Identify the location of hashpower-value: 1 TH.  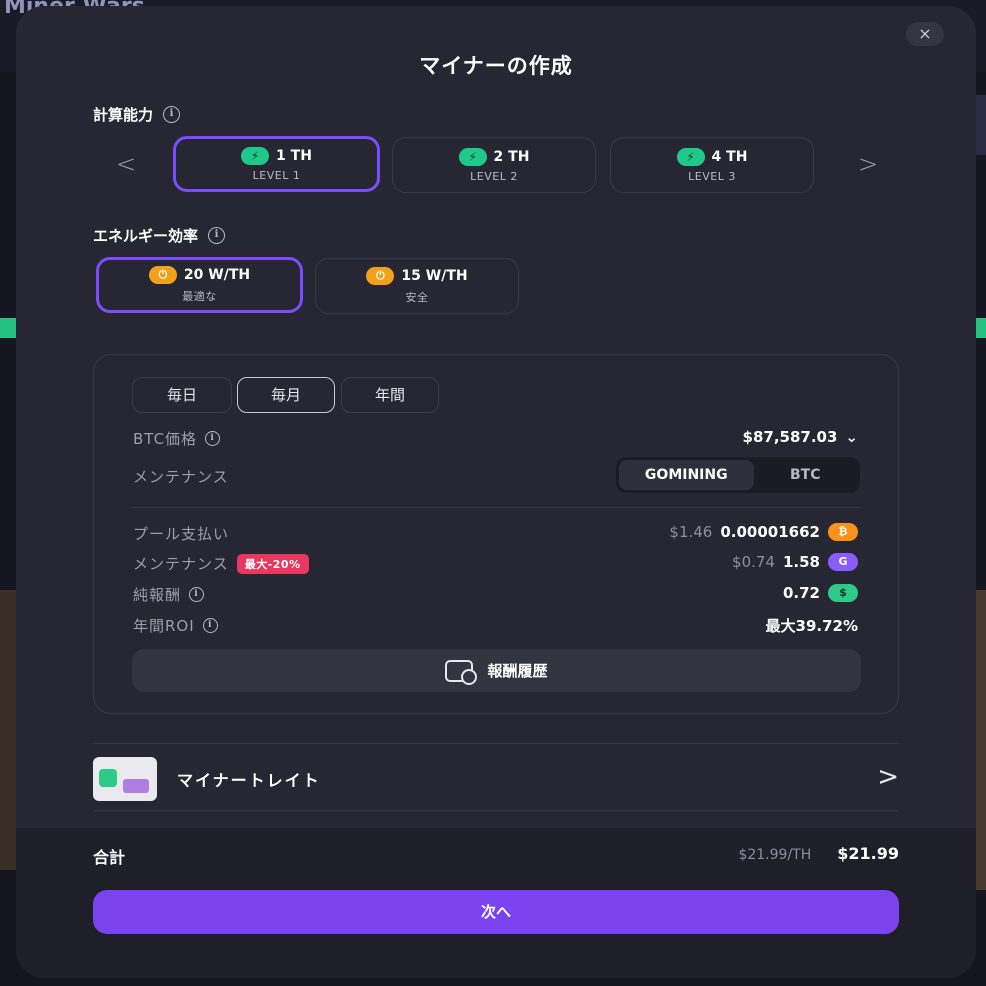
(294, 155).